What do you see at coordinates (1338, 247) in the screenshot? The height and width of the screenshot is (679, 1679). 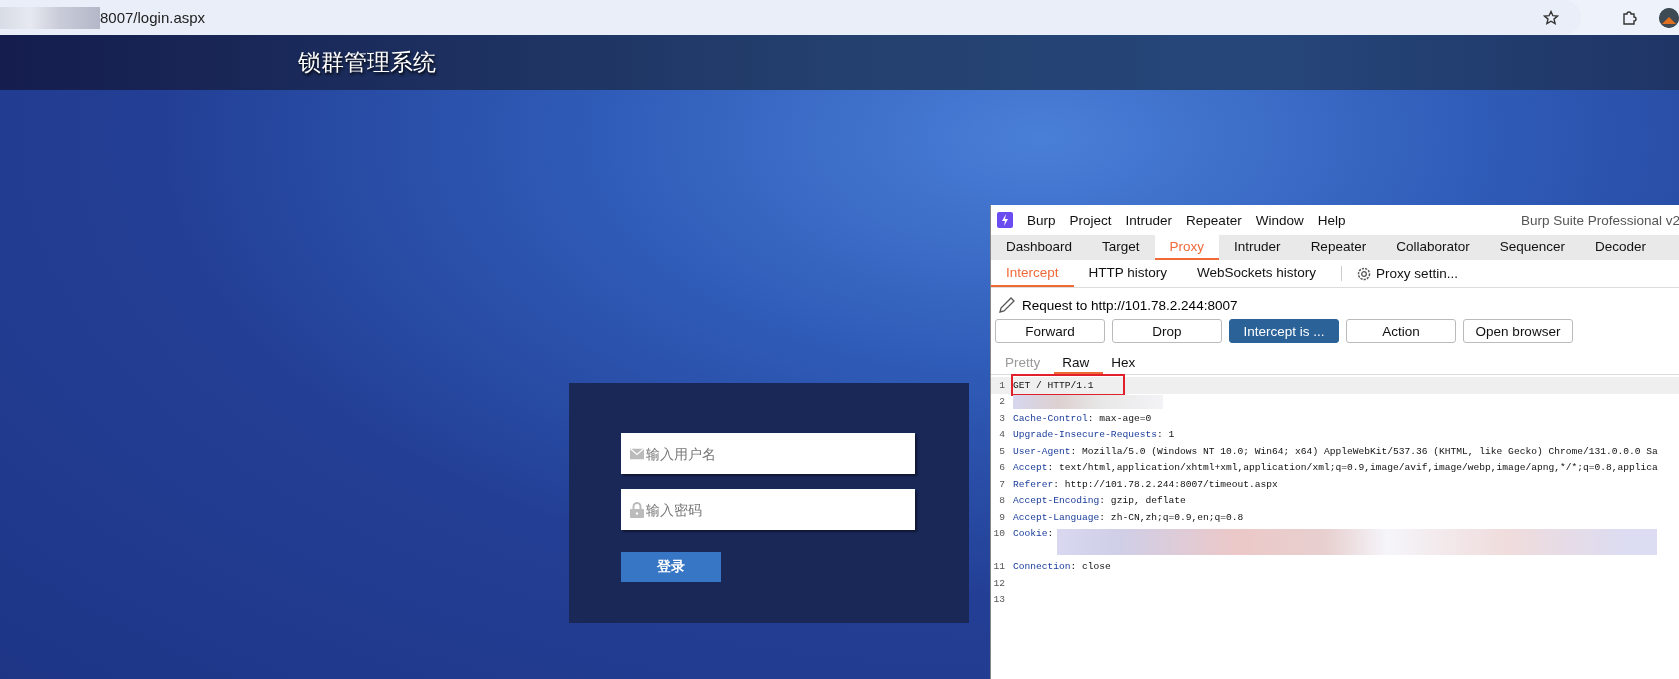 I see `tool-tab: Repeater` at bounding box center [1338, 247].